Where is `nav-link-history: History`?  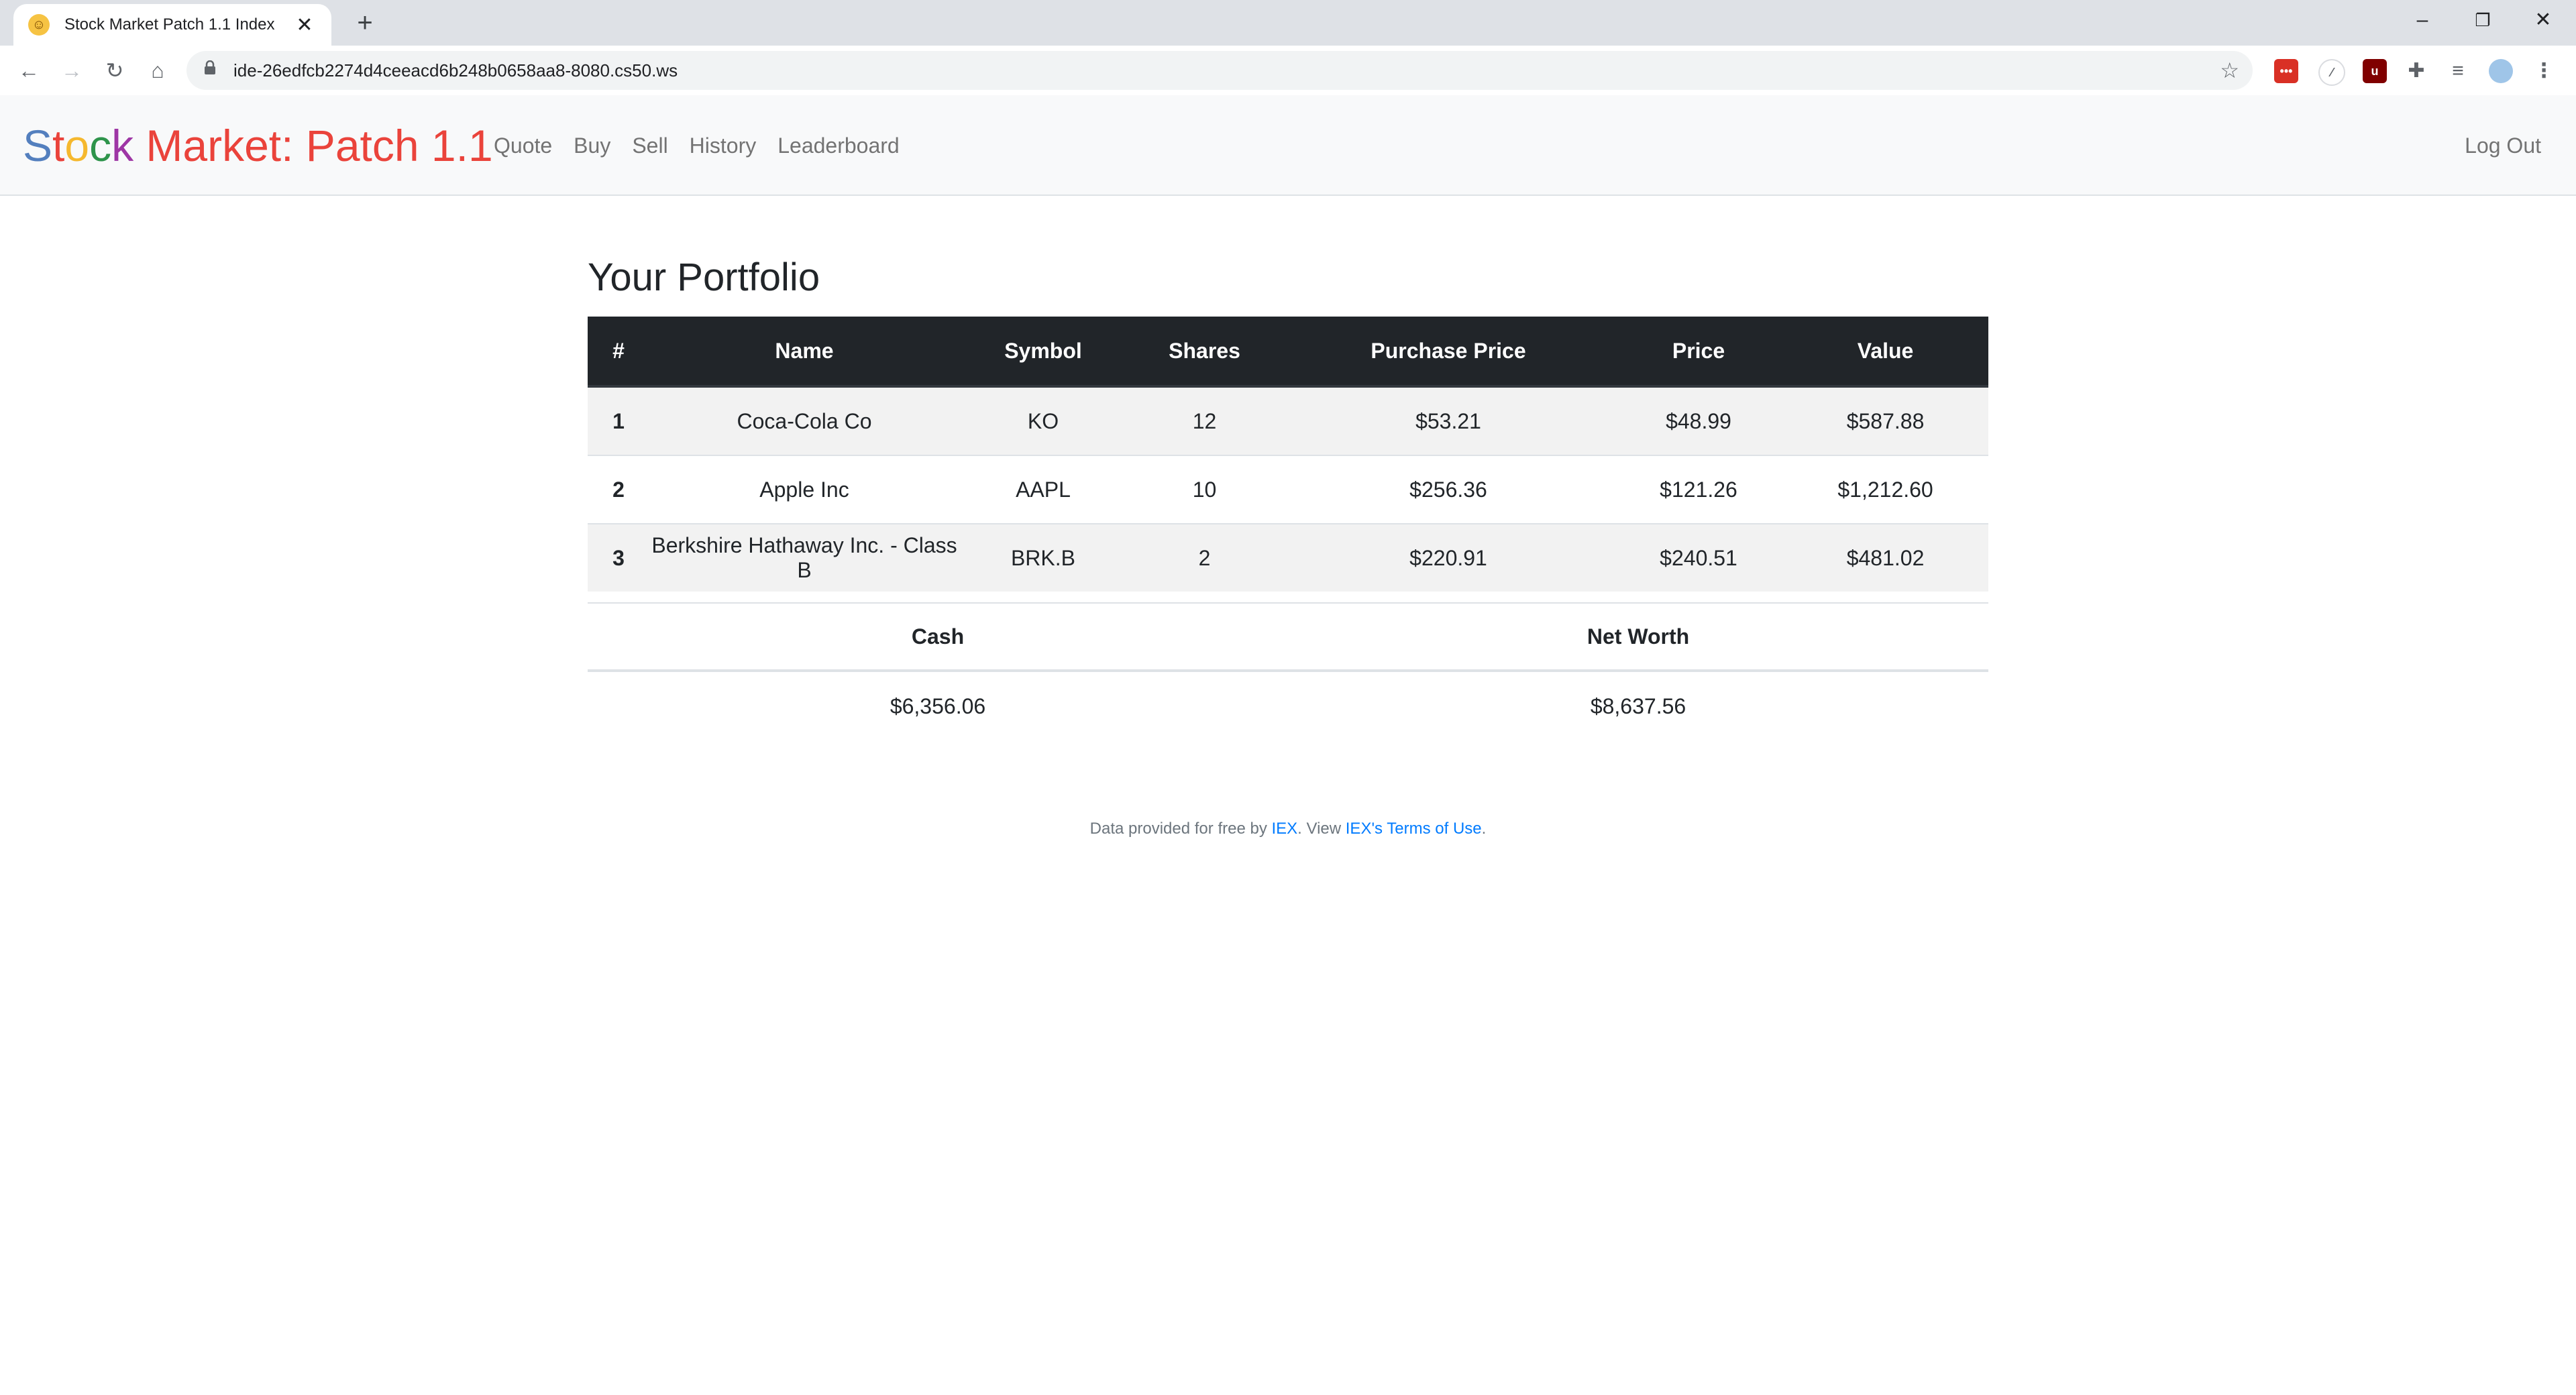
nav-link-history: History is located at coordinates (723, 145).